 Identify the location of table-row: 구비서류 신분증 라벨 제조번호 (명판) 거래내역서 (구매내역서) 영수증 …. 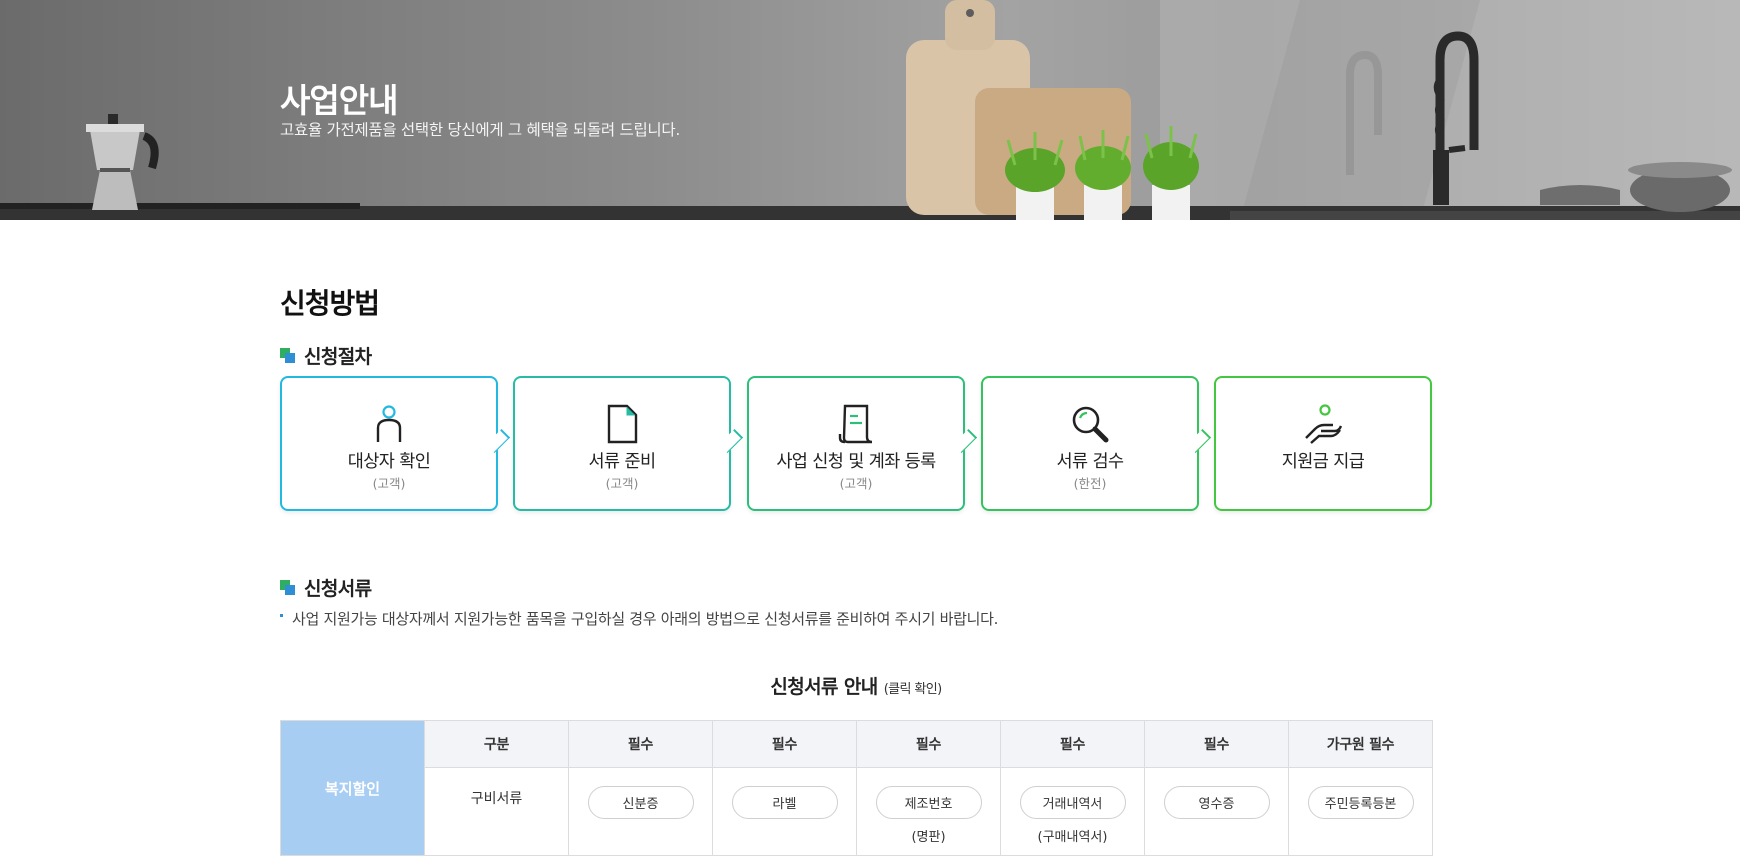
(857, 811).